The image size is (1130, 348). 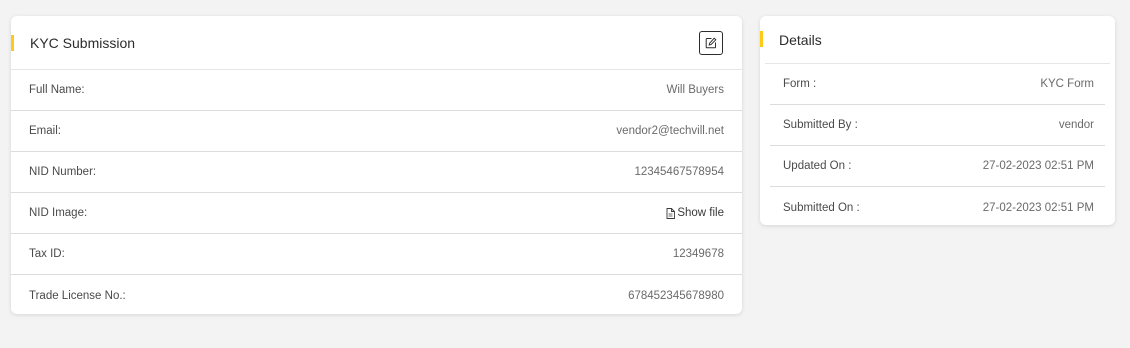 I want to click on full-name-label: Full Name:, so click(x=57, y=90).